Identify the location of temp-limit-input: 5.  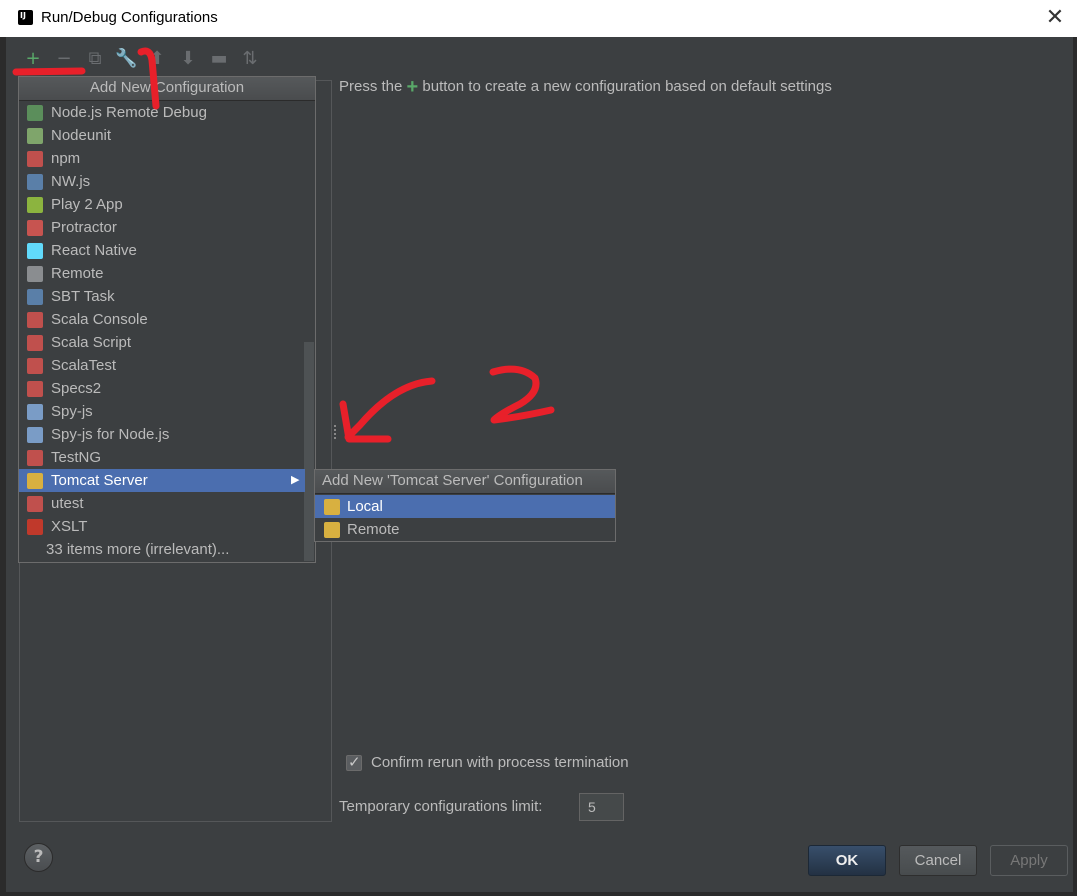
(601, 807).